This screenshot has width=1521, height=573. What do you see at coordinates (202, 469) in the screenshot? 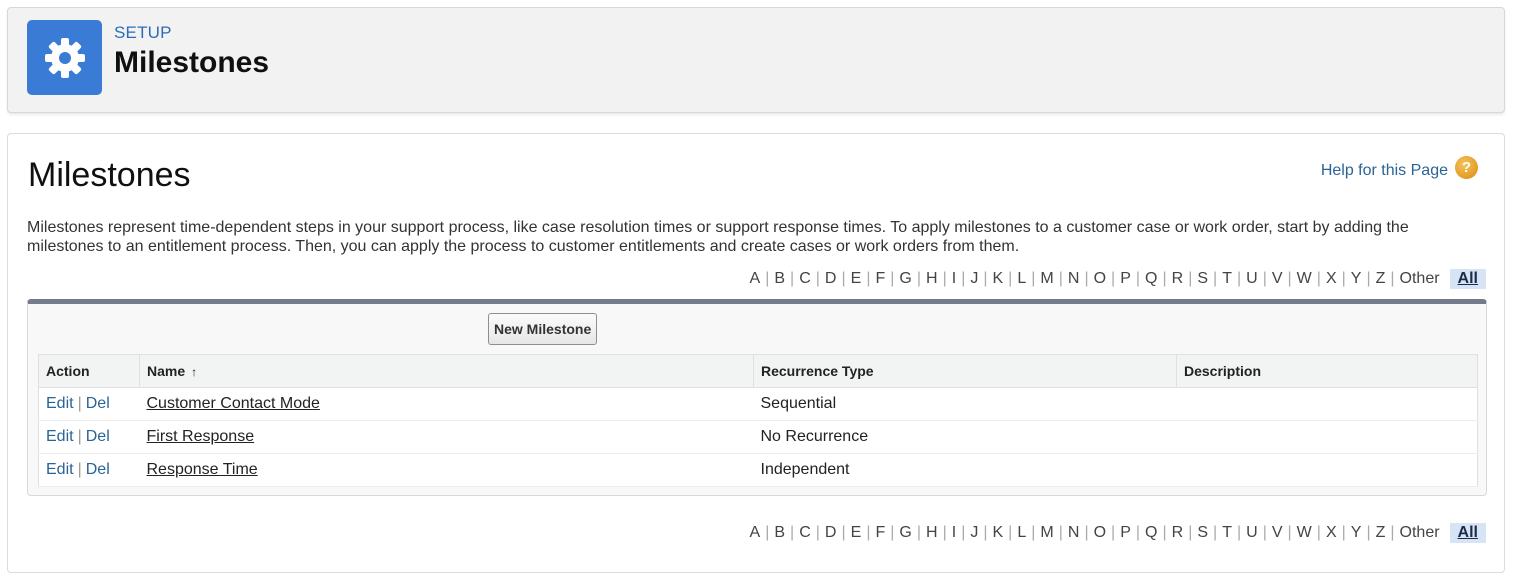
I see `milestone-name-link: Response Time` at bounding box center [202, 469].